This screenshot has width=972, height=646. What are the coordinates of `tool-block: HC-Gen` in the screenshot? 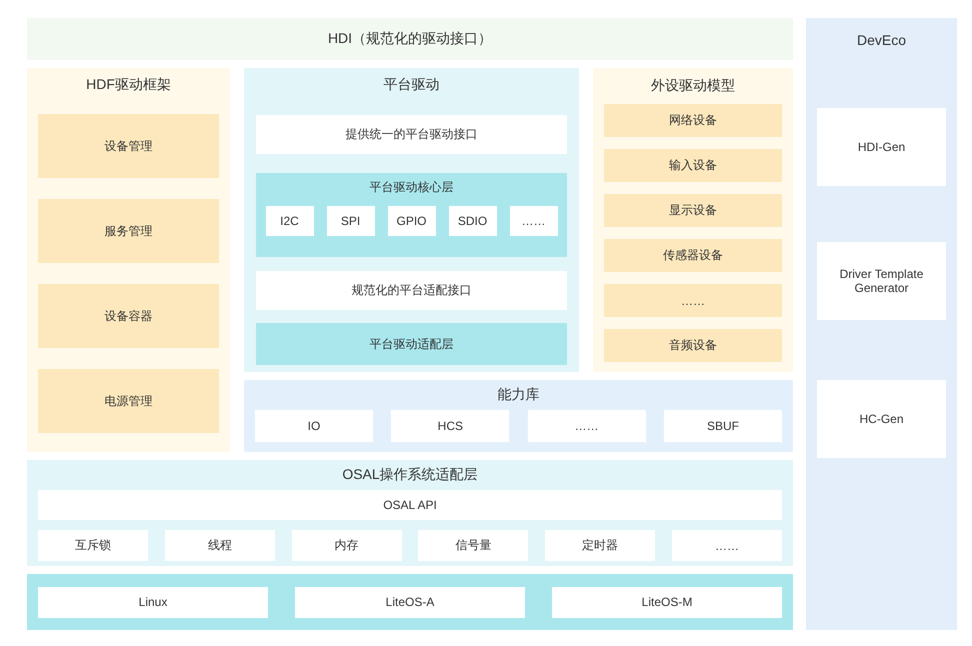 It's located at (881, 419).